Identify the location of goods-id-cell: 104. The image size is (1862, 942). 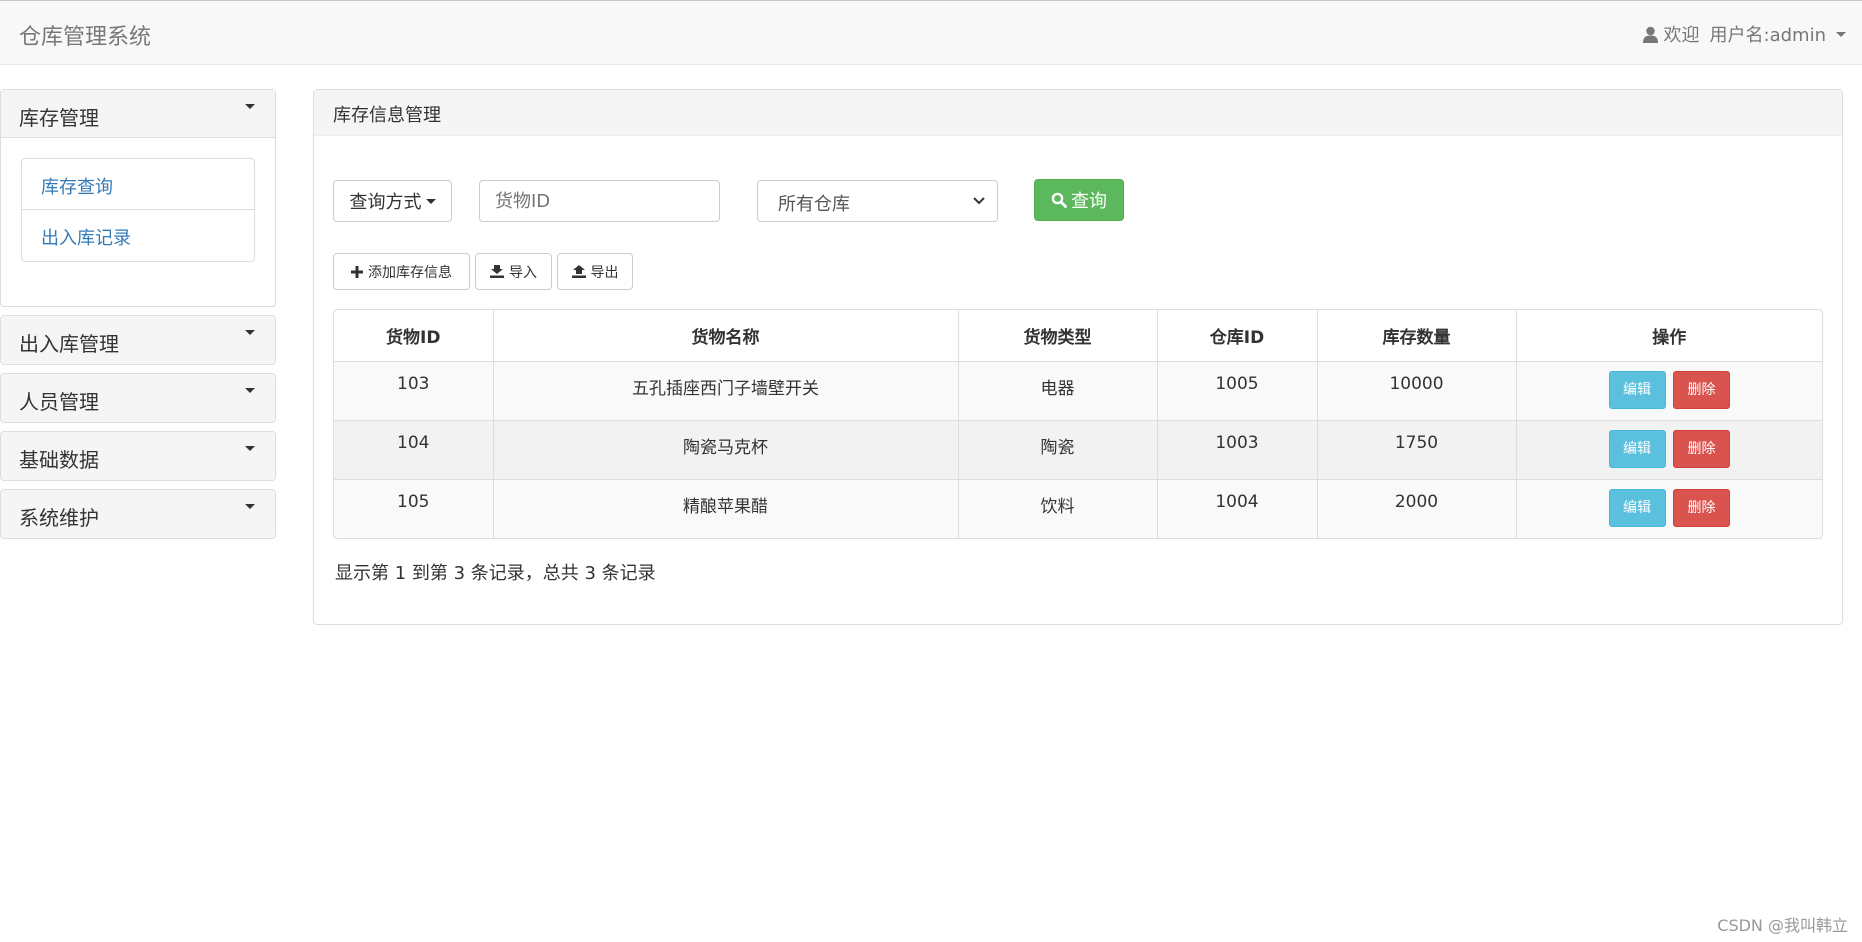
(414, 450).